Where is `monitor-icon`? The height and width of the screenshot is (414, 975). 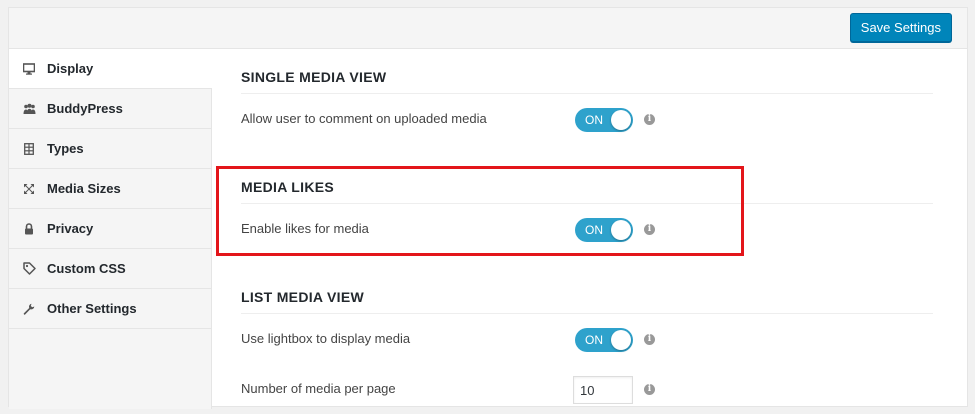
monitor-icon is located at coordinates (29, 68).